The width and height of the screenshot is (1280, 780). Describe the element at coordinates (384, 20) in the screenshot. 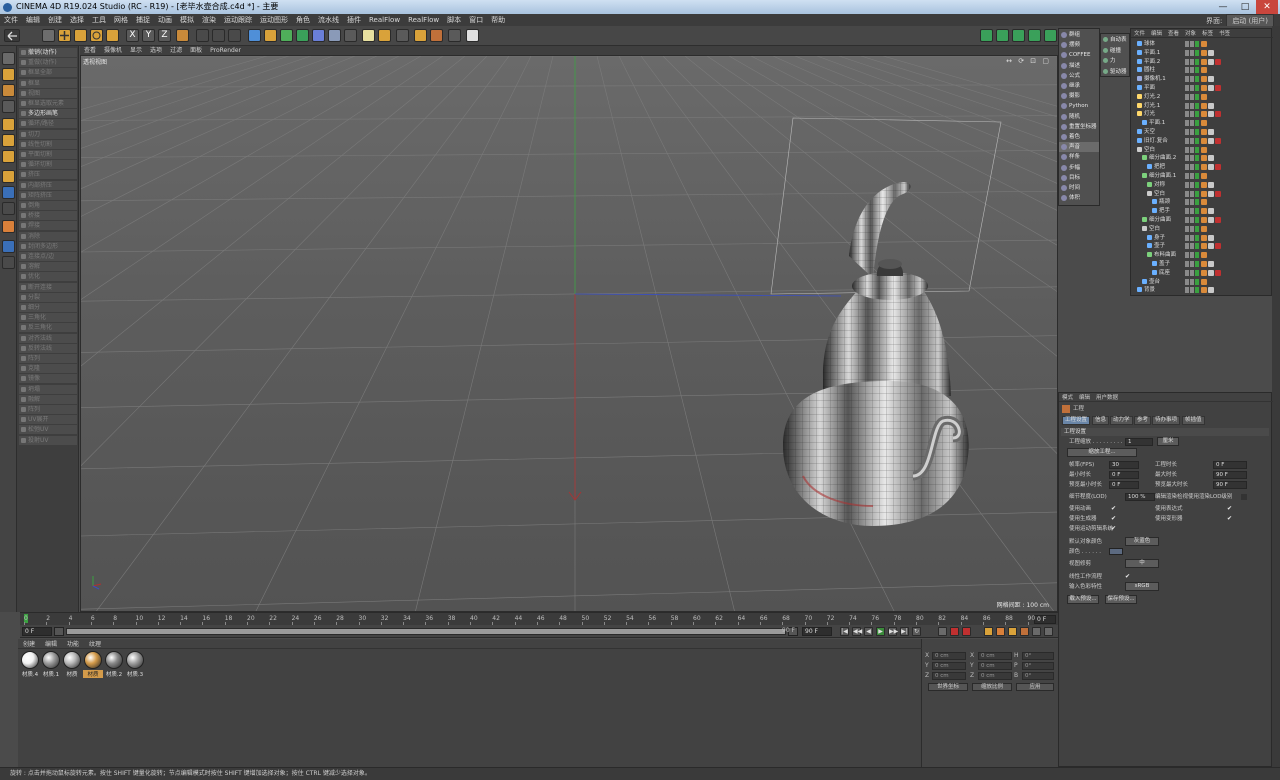

I see `menu-item: RealFlow` at that location.